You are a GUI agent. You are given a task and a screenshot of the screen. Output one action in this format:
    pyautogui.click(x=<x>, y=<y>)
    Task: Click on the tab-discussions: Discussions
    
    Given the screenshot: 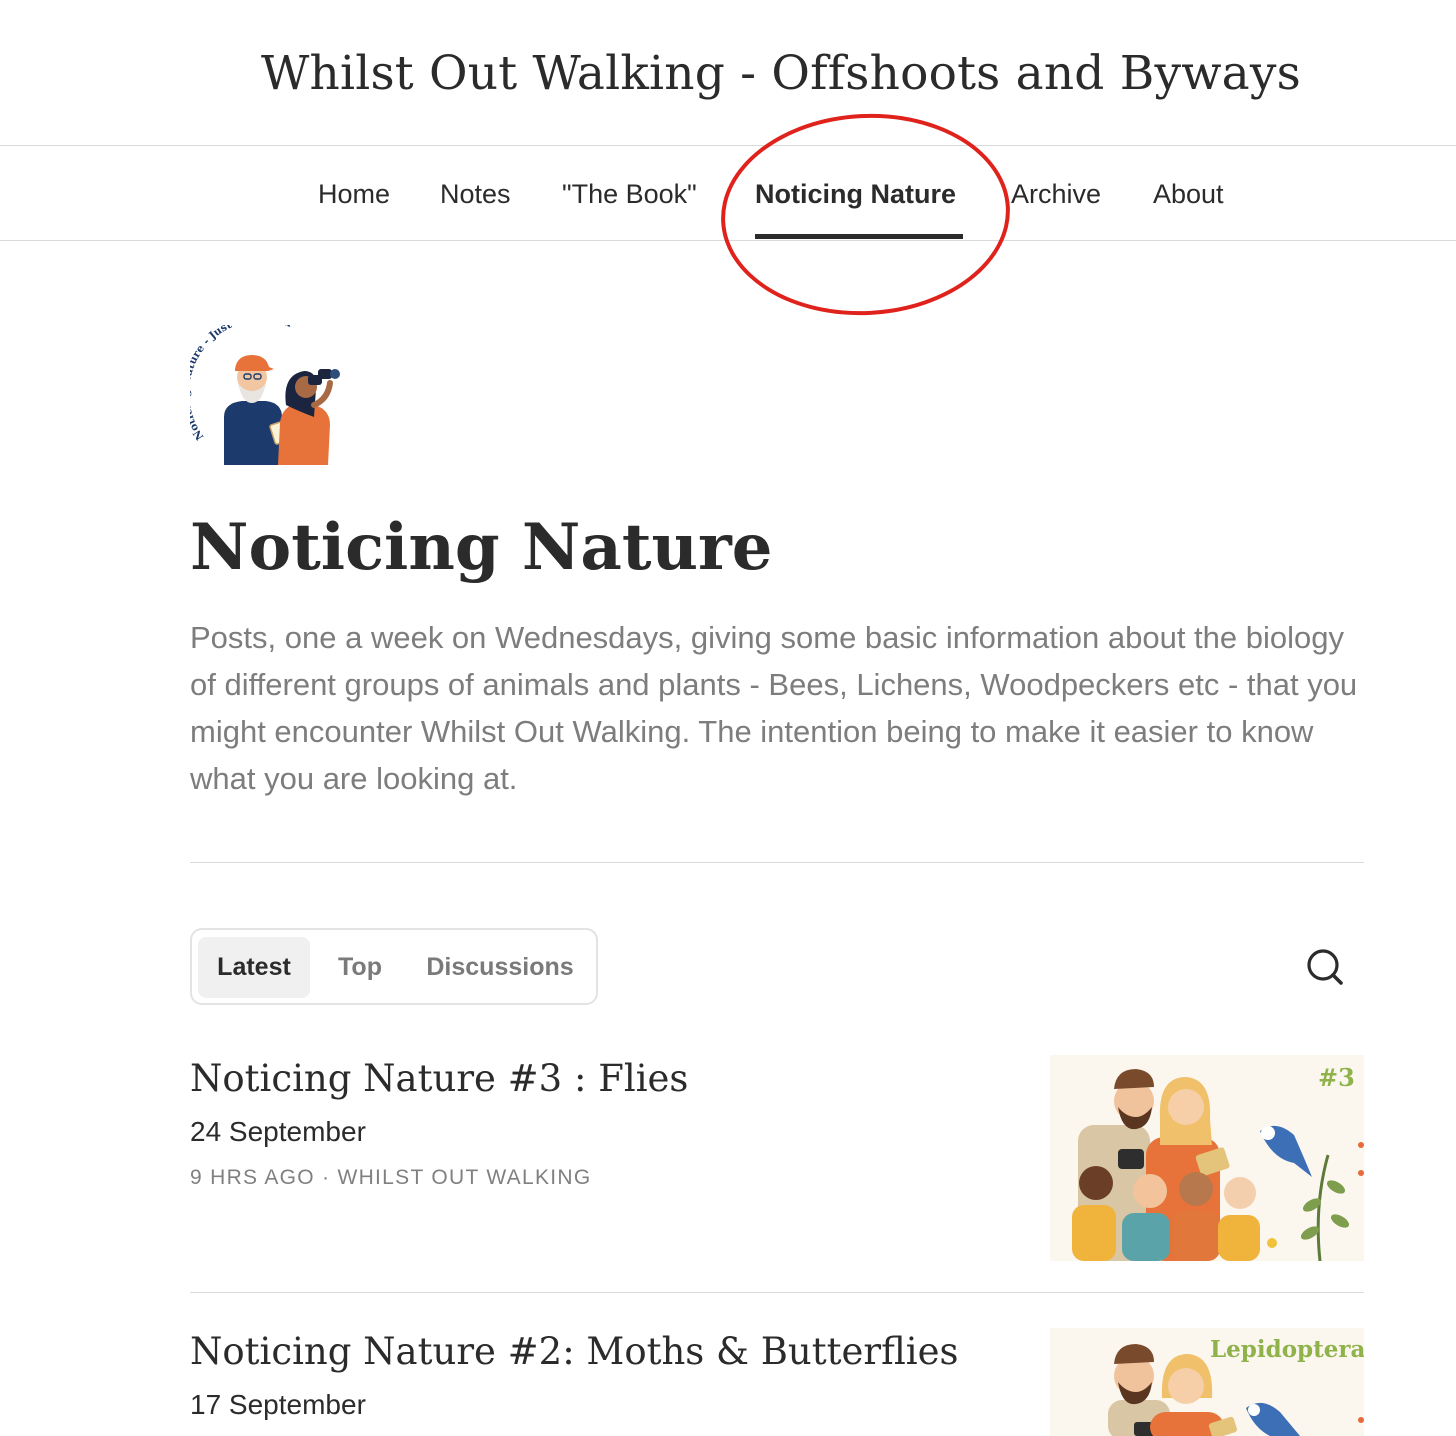 What is the action you would take?
    pyautogui.click(x=500, y=967)
    